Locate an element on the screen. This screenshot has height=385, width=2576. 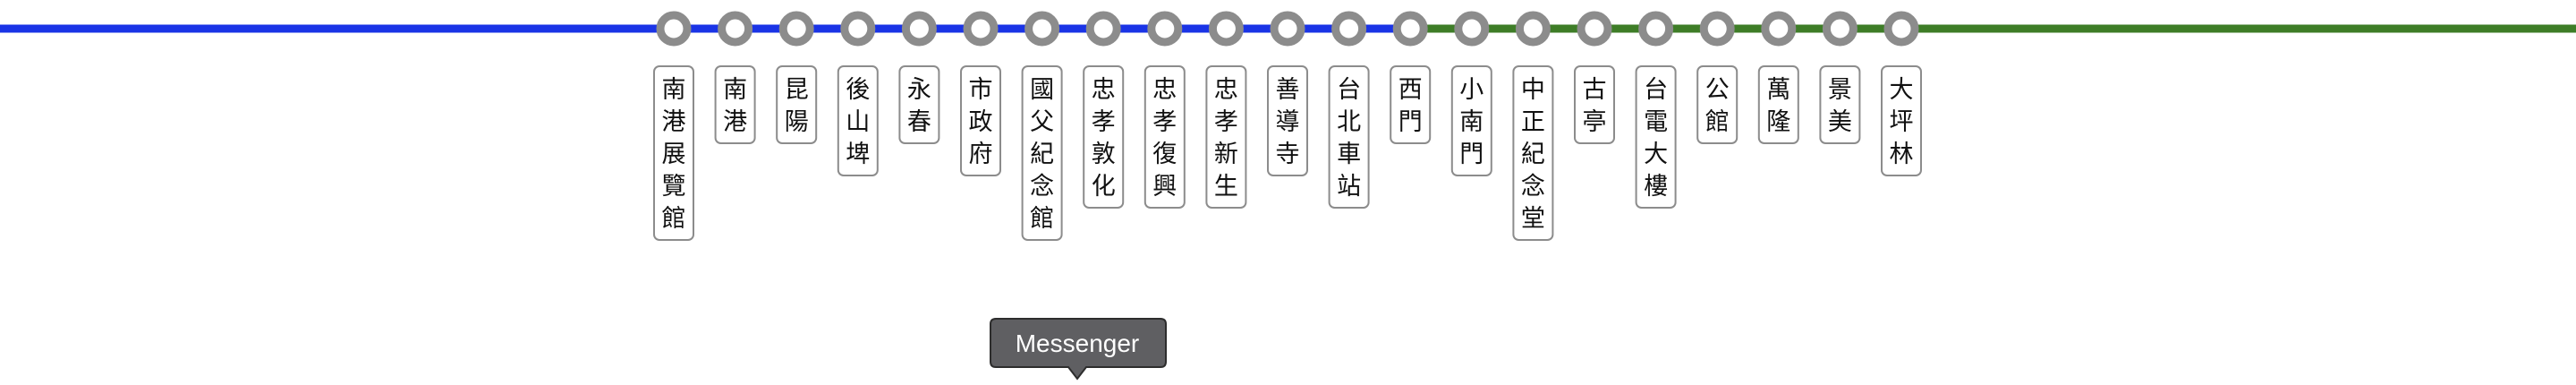
station: 市政府 is located at coordinates (980, 93).